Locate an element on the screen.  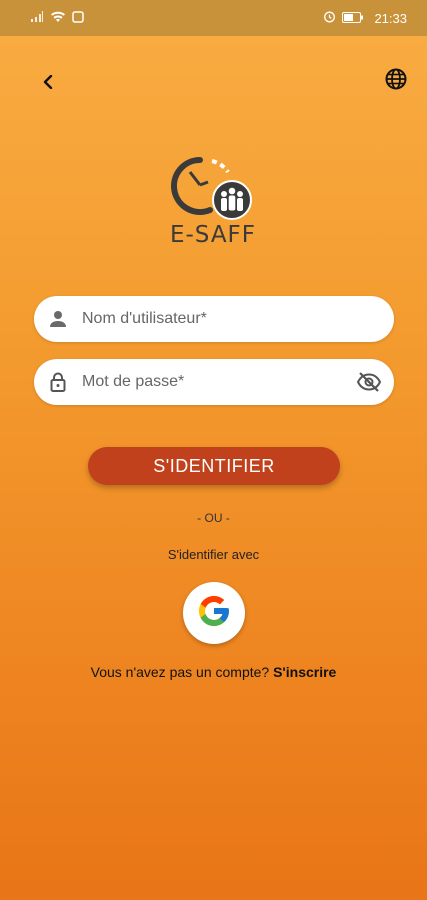
google-icon is located at coordinates (214, 613).